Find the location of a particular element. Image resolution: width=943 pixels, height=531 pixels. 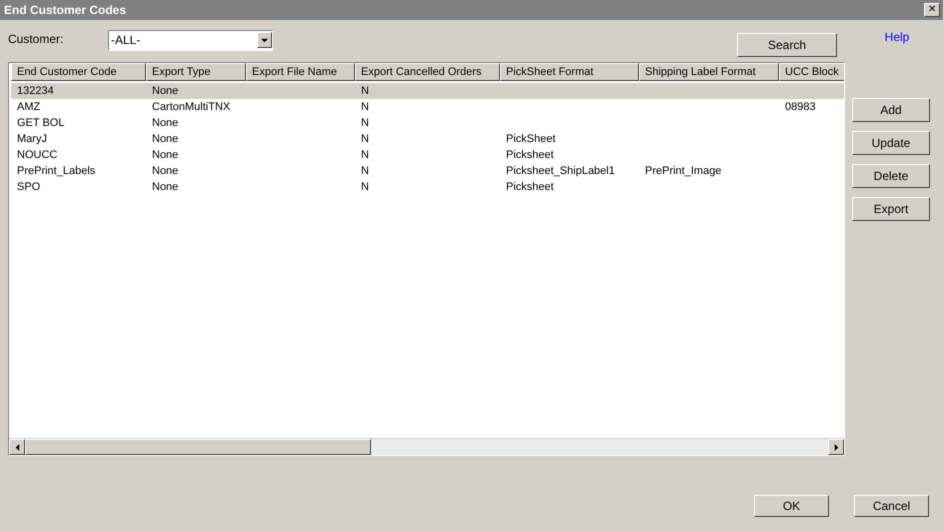

table-cell-text: PickSheet is located at coordinates (531, 139).